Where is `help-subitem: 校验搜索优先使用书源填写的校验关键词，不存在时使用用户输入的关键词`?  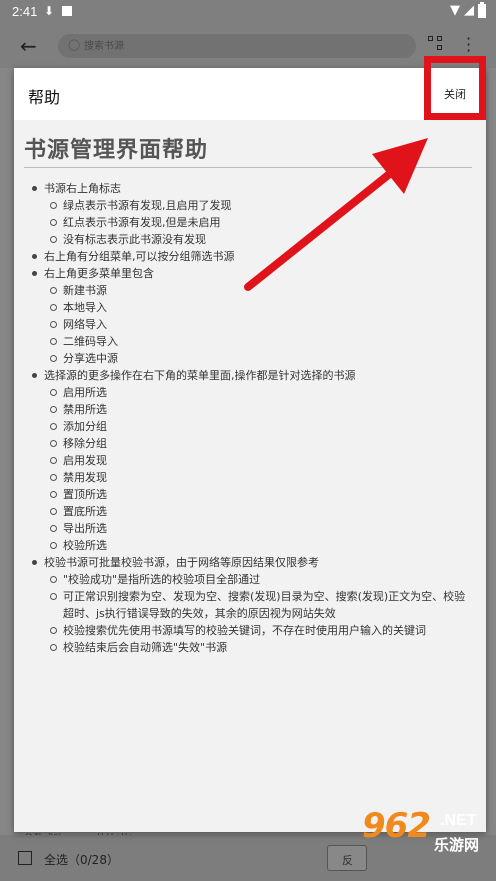
help-subitem: 校验搜索优先使用书源填写的校验关键词，不存在时使用用户输入的关键词 is located at coordinates (252, 630).